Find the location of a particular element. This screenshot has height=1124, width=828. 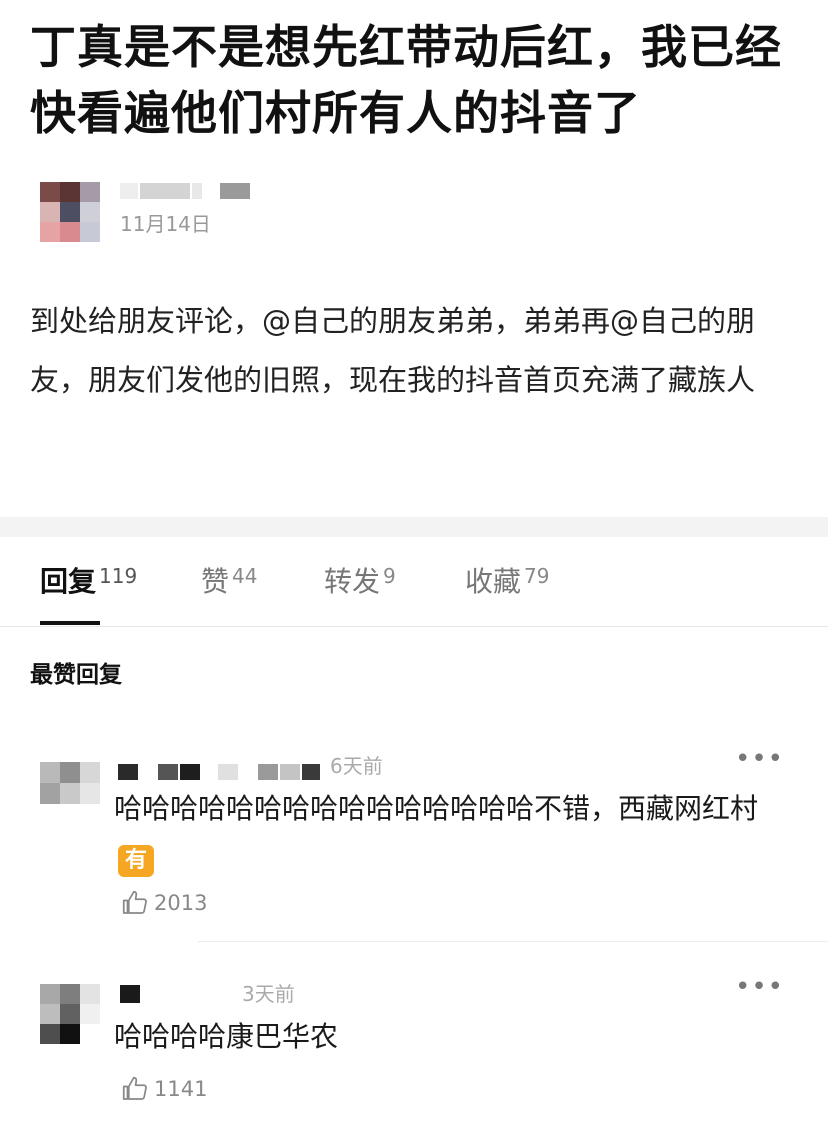

tab-reposts: 转发 9 is located at coordinates (360, 585).